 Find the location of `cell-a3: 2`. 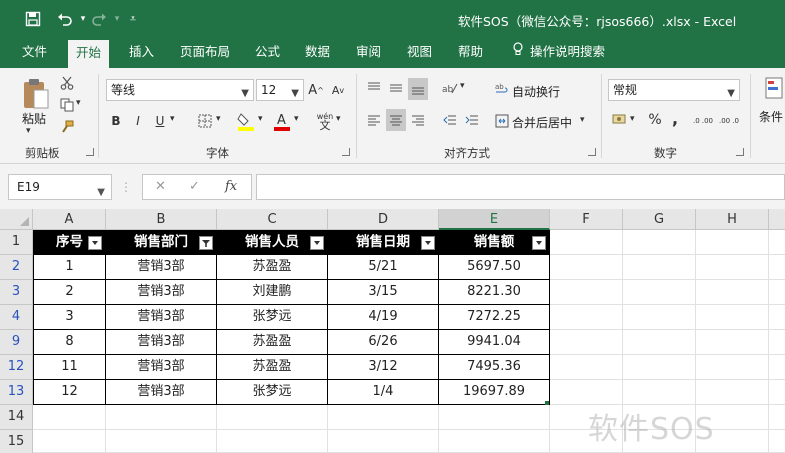

cell-a3: 2 is located at coordinates (69, 292).